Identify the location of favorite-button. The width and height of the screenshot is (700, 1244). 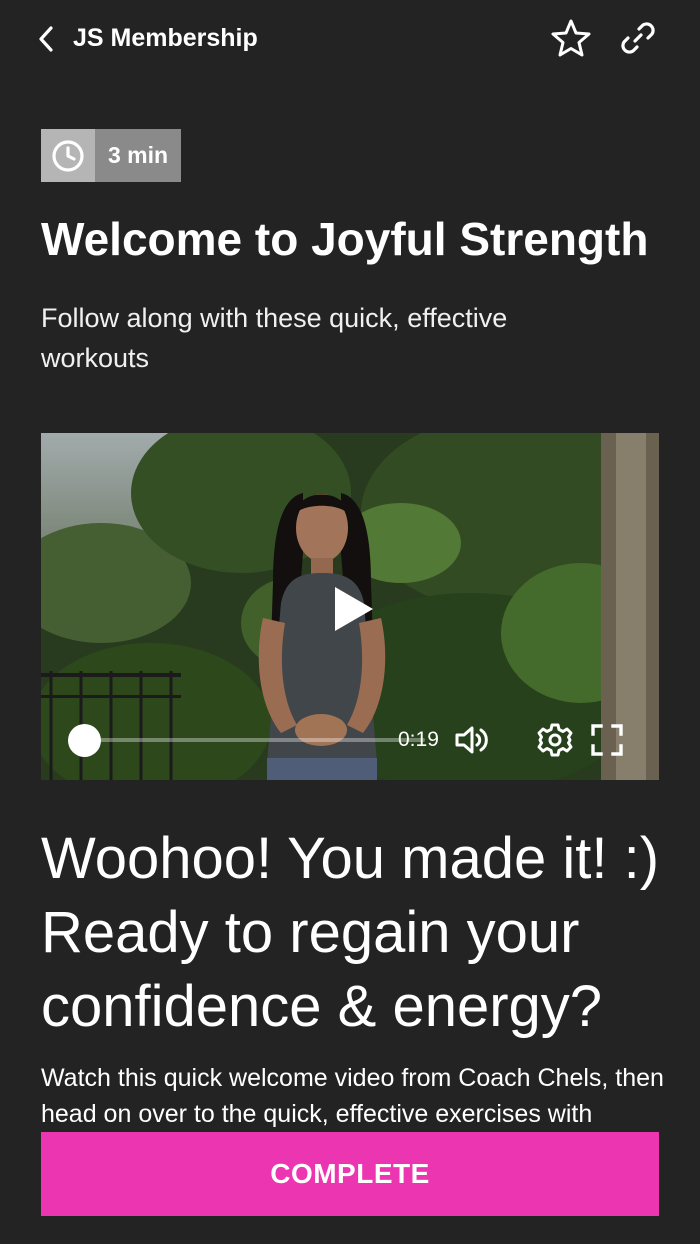
(571, 38).